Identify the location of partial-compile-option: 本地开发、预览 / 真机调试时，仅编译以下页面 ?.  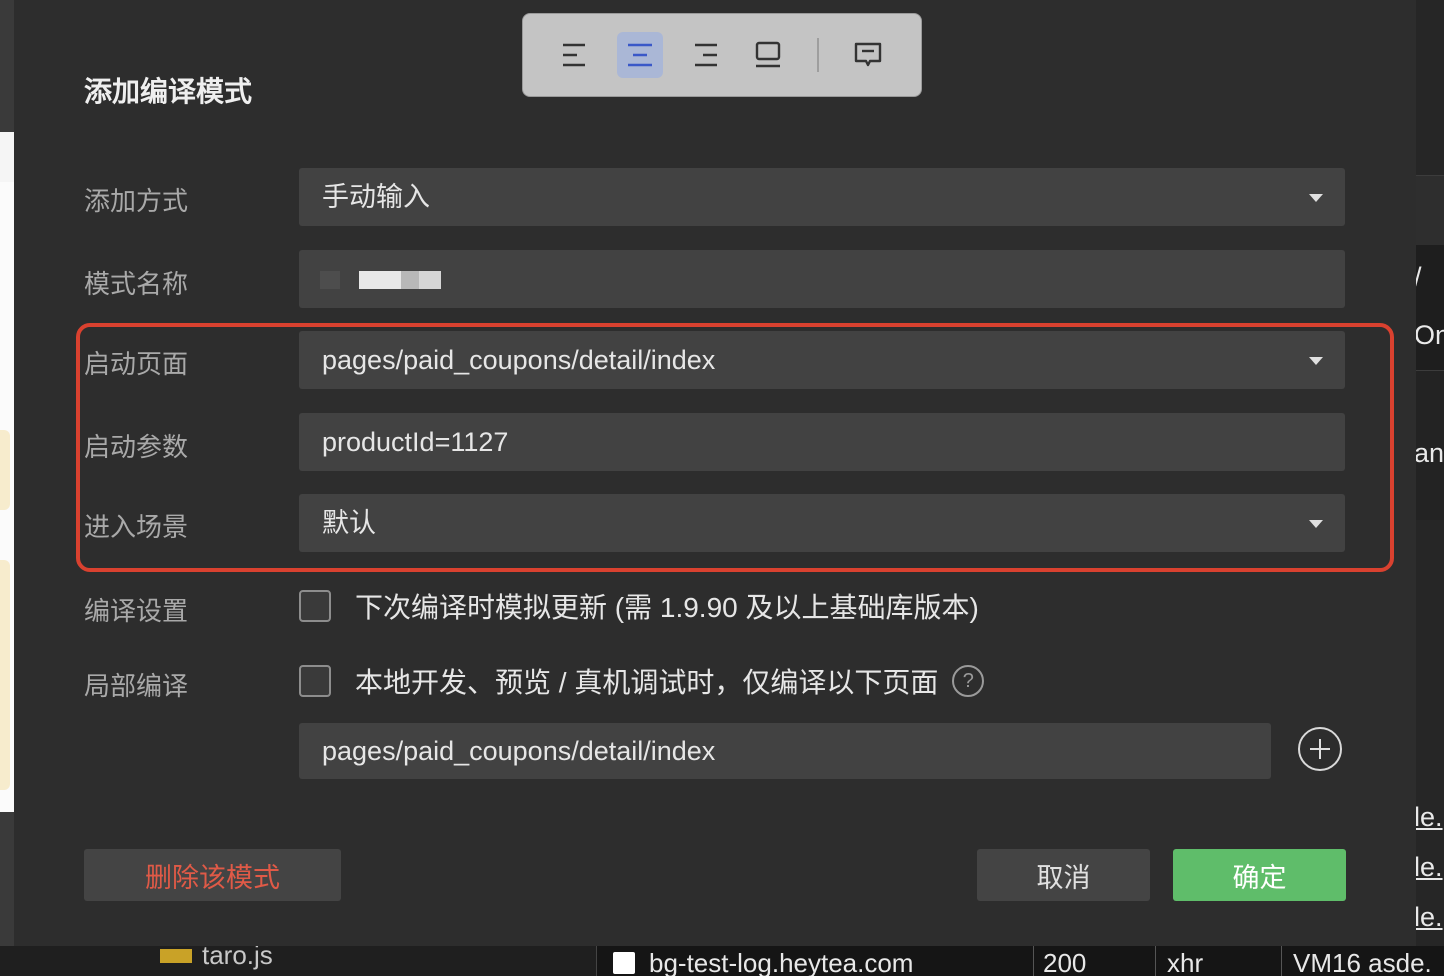
(642, 681).